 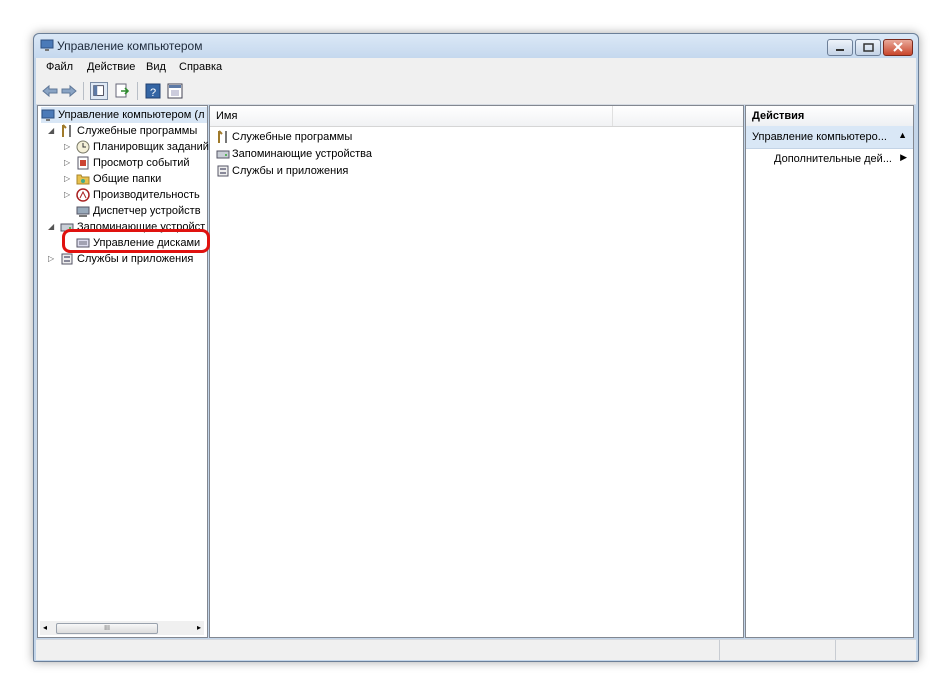 I want to click on show-hide-tree-icon, so click(x=99, y=91).